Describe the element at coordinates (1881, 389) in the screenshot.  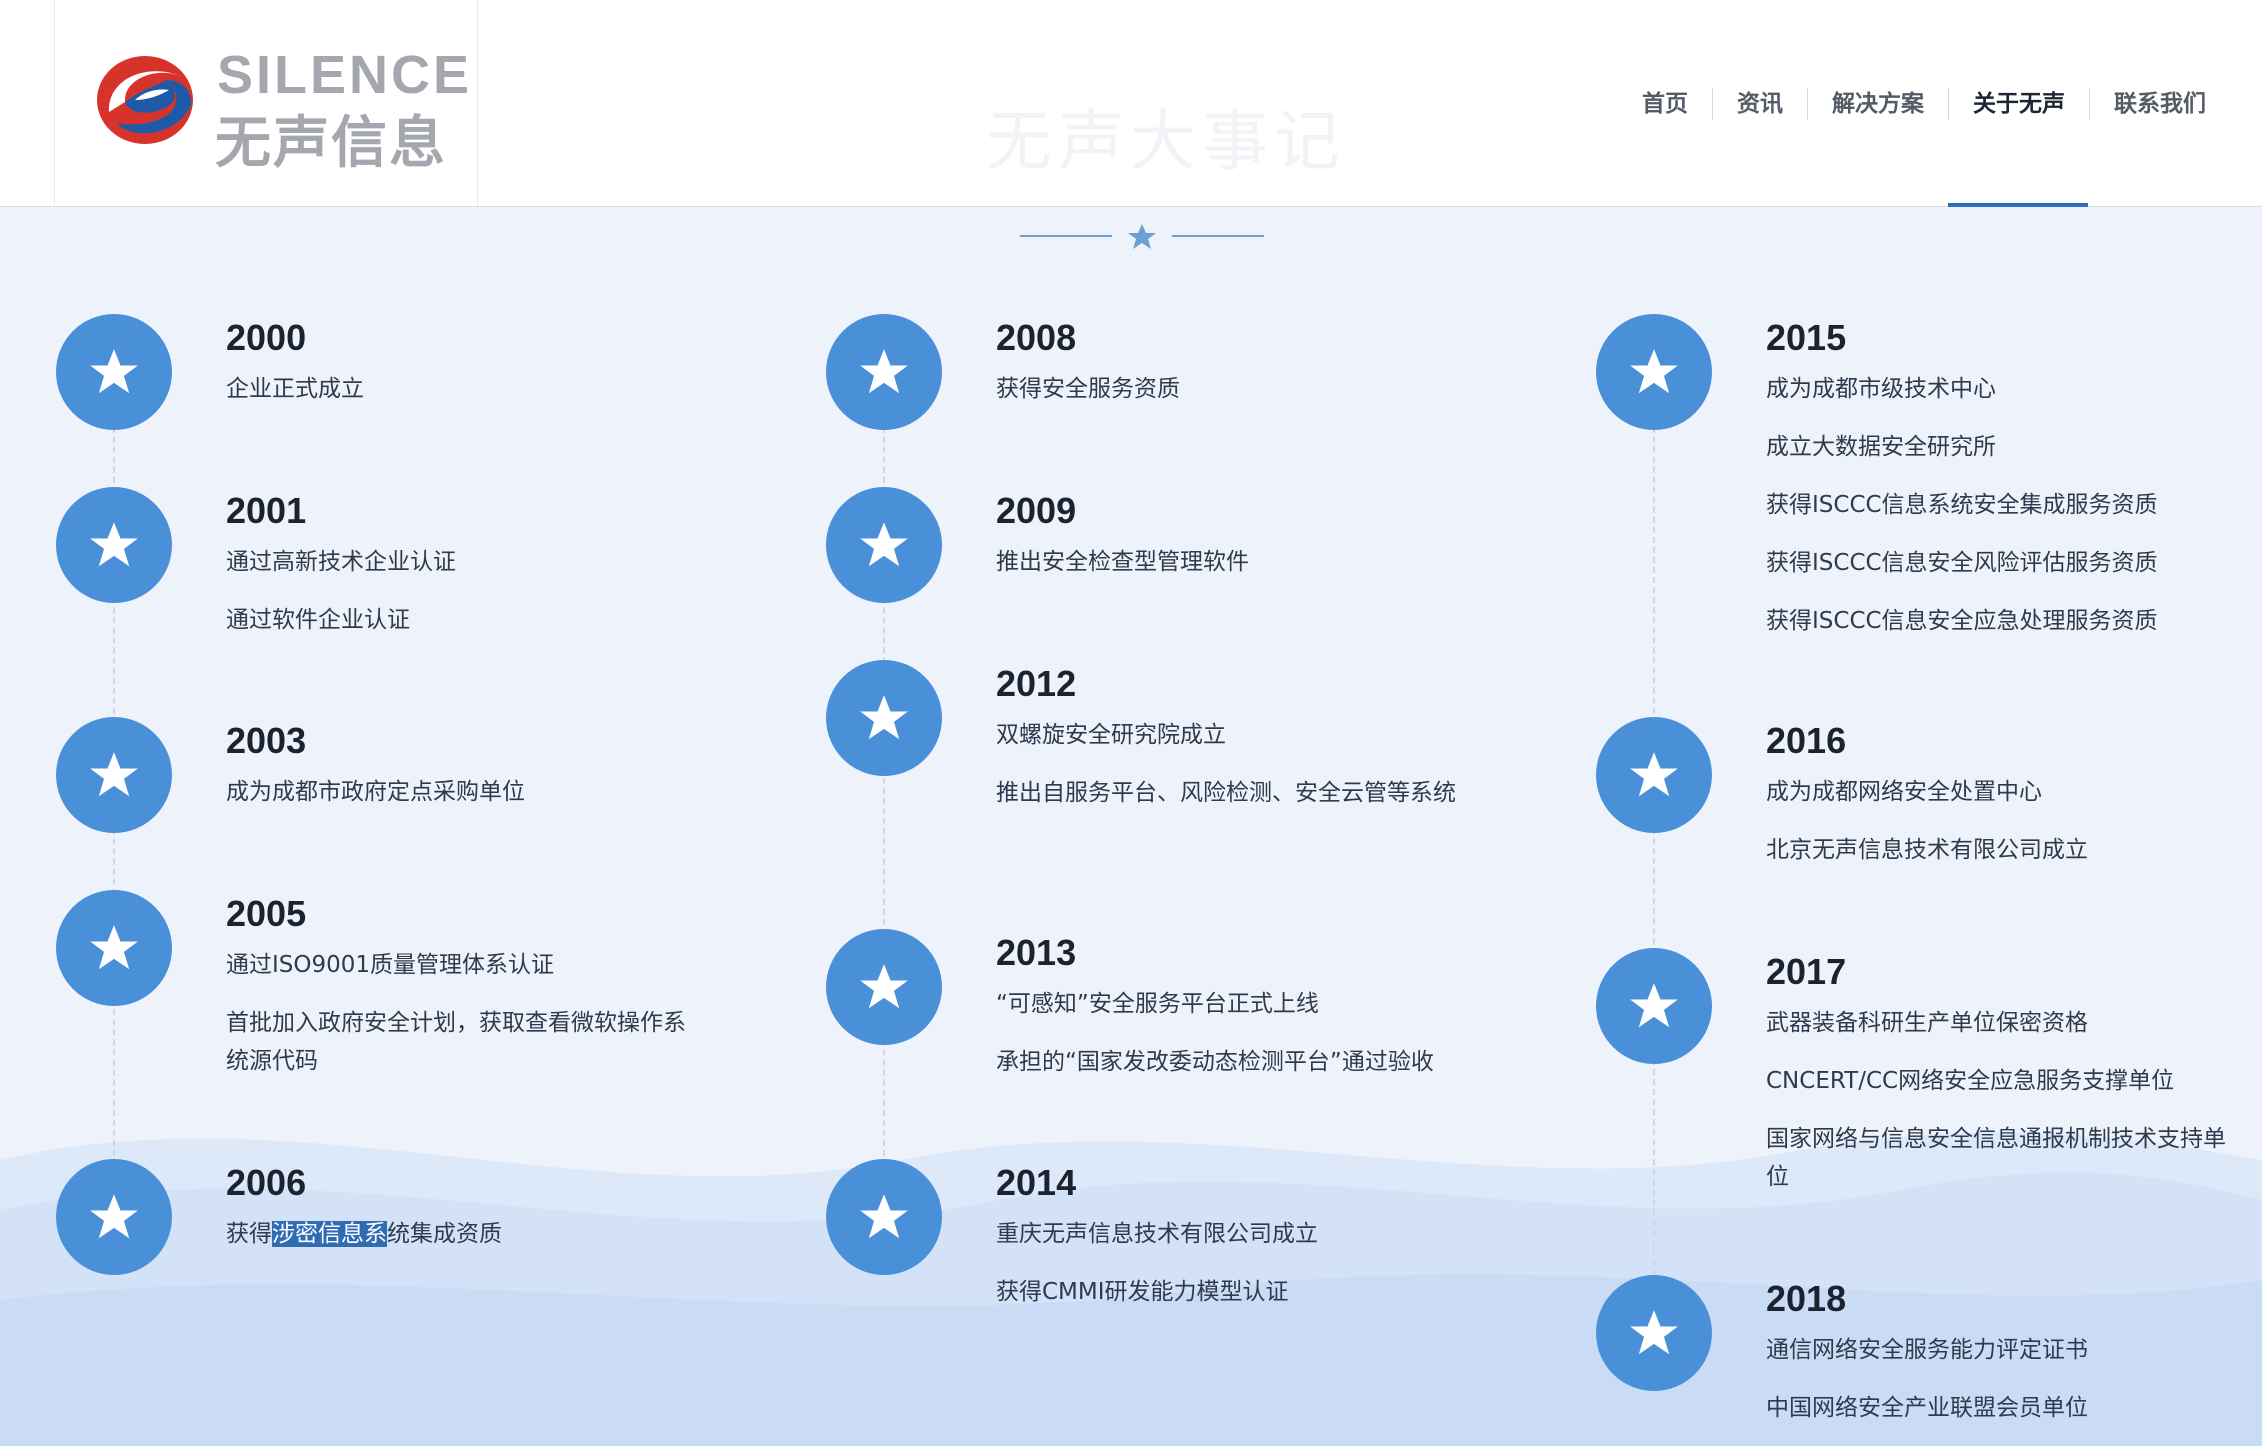
I see `timeline-item: 成为成都市级技术中心` at that location.